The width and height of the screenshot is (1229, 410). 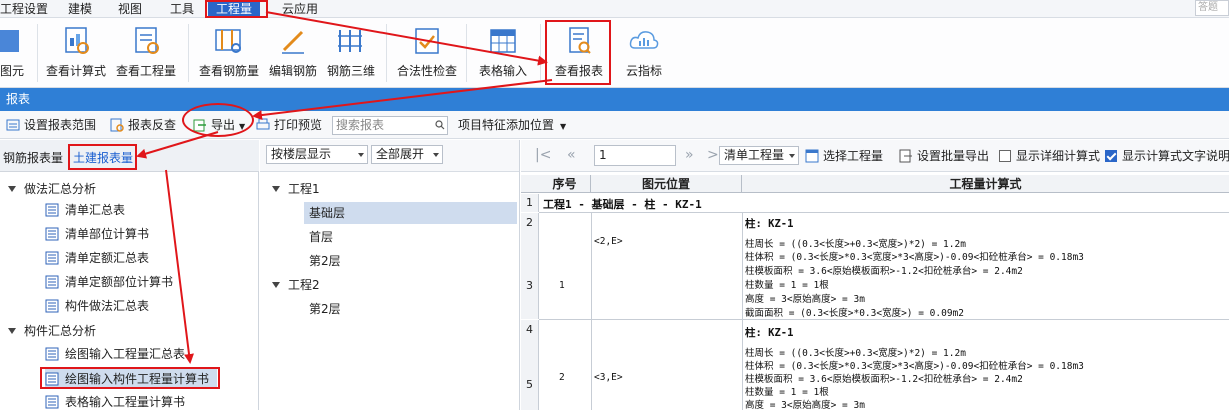 I want to click on menu-modeling: 建模, so click(x=80, y=9).